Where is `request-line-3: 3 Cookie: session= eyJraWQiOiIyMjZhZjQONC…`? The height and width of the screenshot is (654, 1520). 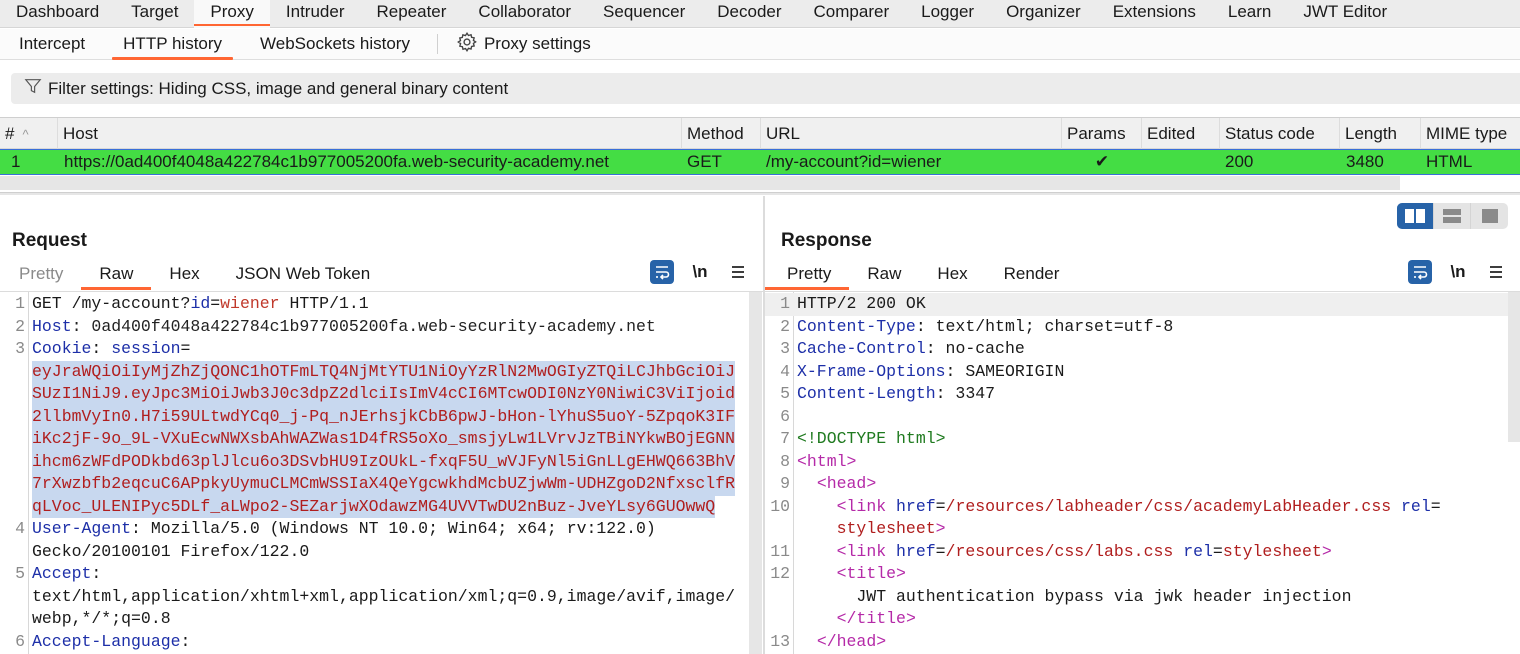 request-line-3: 3 Cookie: session= eyJraWQiOiIyMjZhZjQONC… is located at coordinates (368, 428).